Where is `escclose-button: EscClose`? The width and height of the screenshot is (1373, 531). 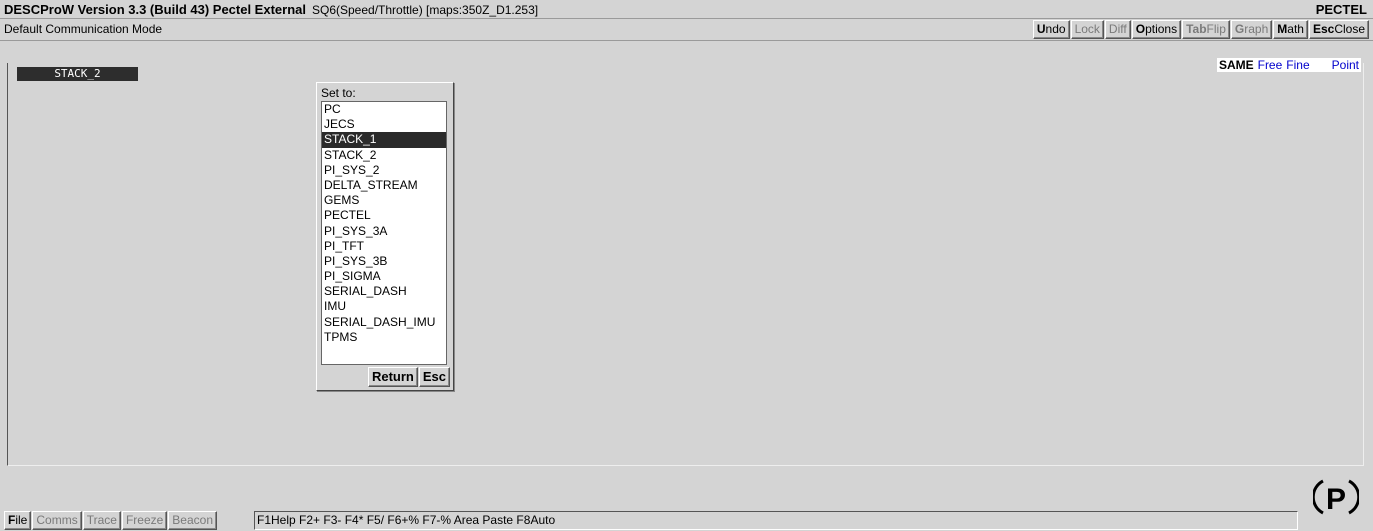
escclose-button: EscClose is located at coordinates (1338, 29).